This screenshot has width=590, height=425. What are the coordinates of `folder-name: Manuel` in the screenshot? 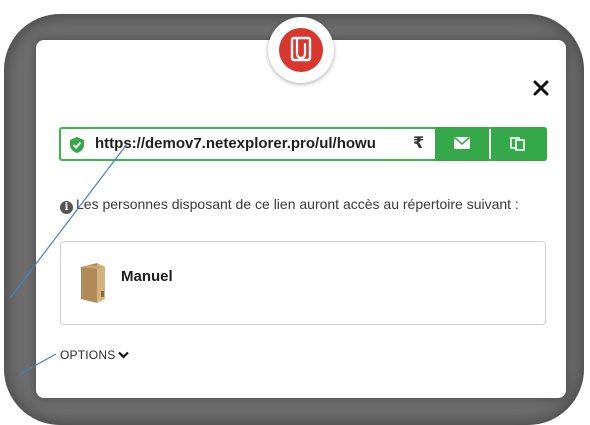 It's located at (147, 276).